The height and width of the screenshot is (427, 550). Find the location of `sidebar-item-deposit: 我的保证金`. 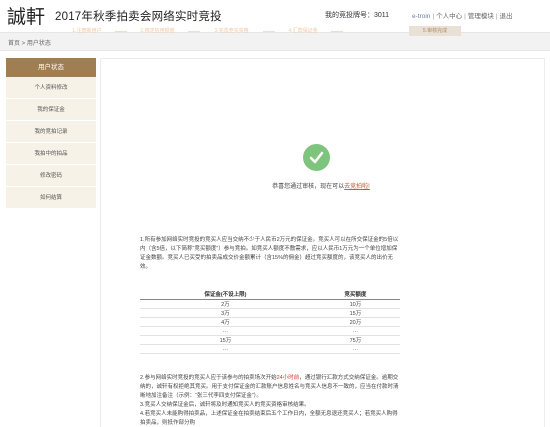

sidebar-item-deposit: 我的保证金 is located at coordinates (51, 110).